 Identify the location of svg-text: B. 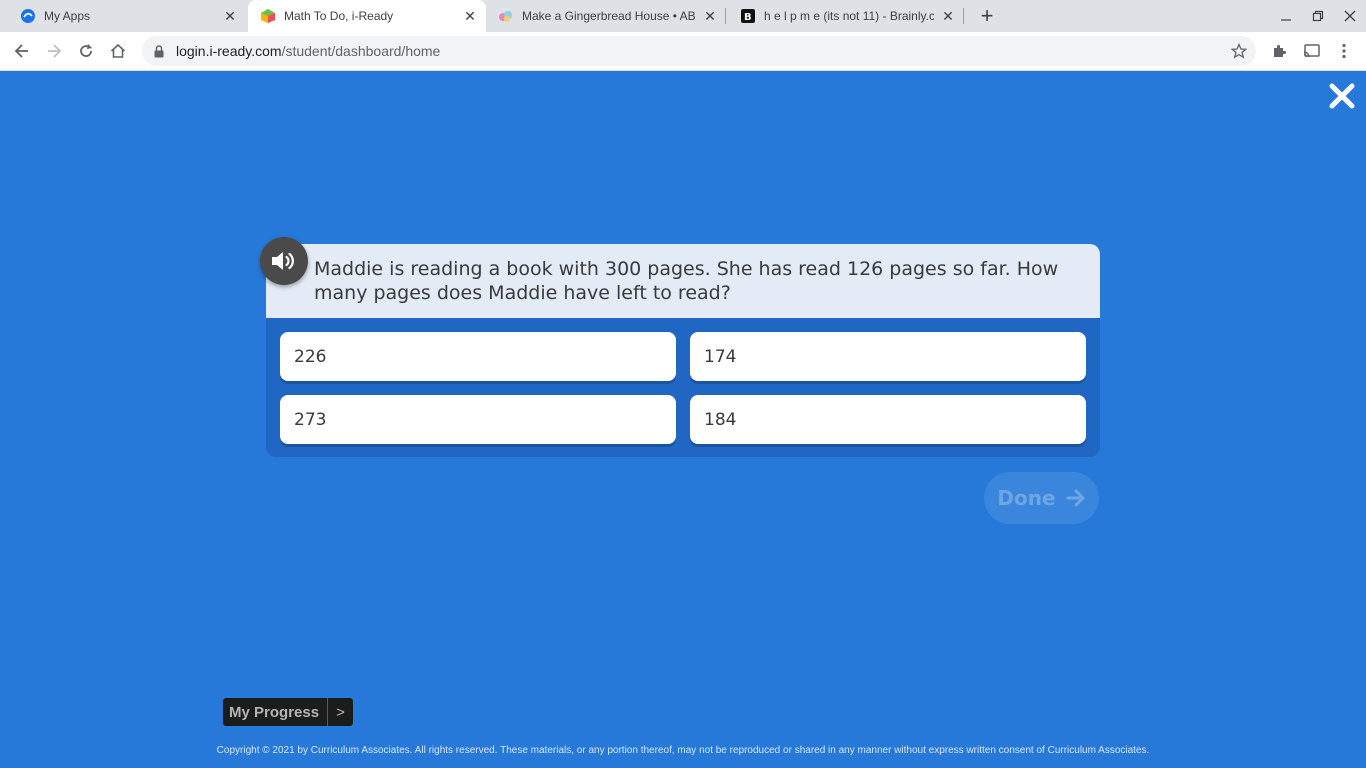
(748, 17).